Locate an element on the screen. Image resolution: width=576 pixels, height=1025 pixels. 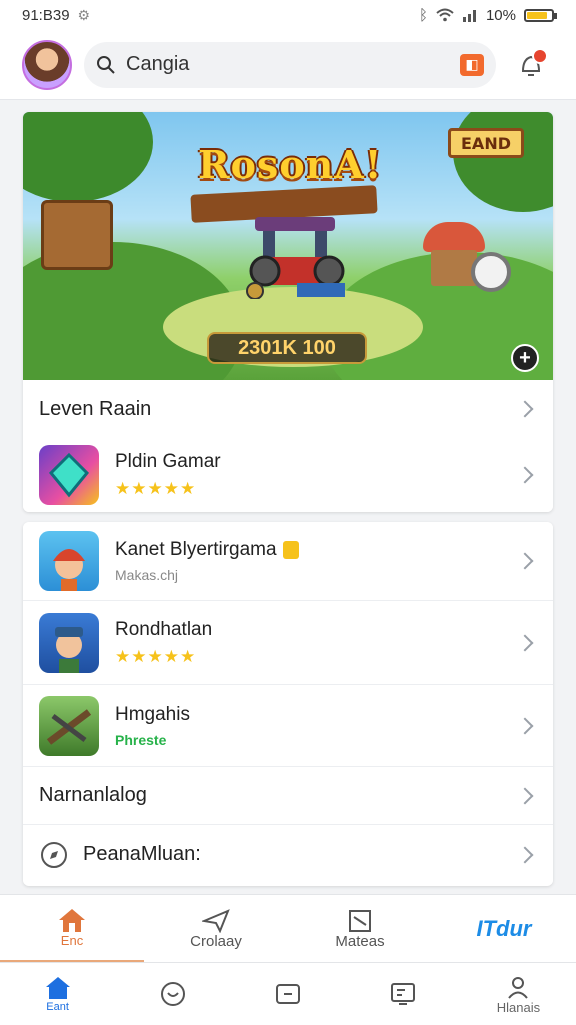
list-item: Pldin Gamar ★★★★★ is located at coordinates (288, 475).